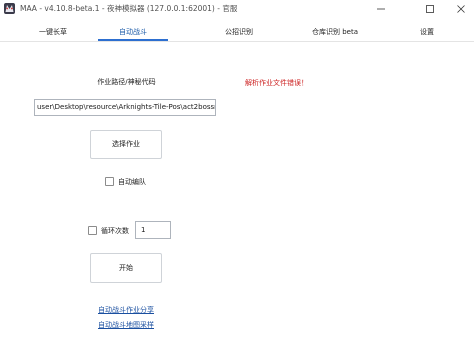 The image size is (474, 354). What do you see at coordinates (115, 231) in the screenshot?
I see `loop-label: 循环次数` at bounding box center [115, 231].